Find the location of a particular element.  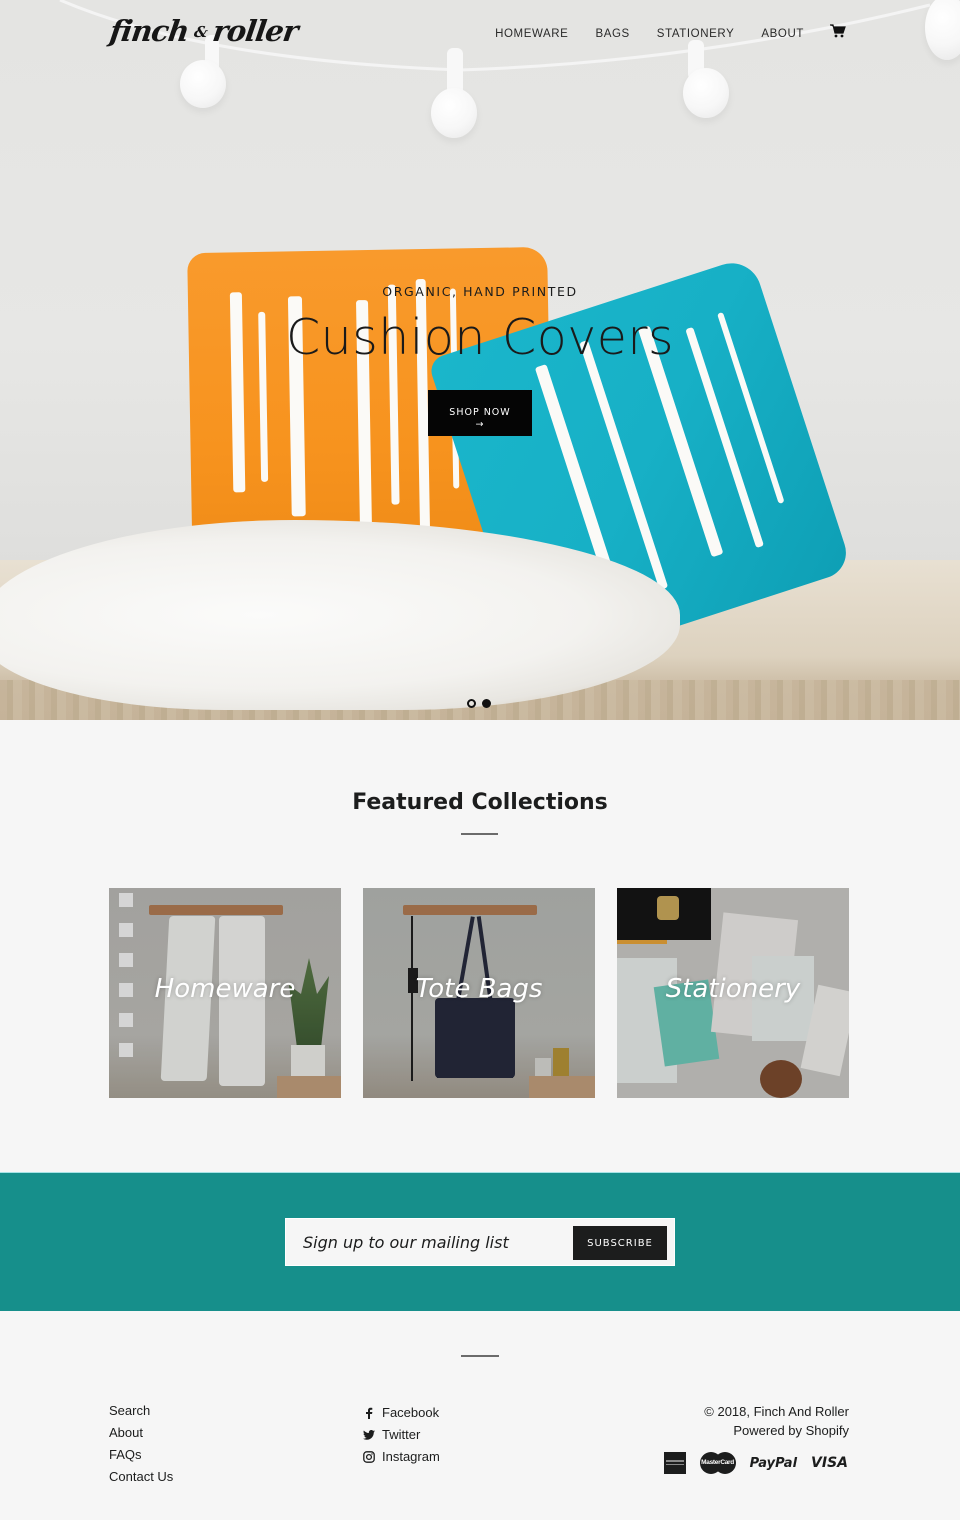

newsletter-section: SUBSCRIBE is located at coordinates (480, 1241).